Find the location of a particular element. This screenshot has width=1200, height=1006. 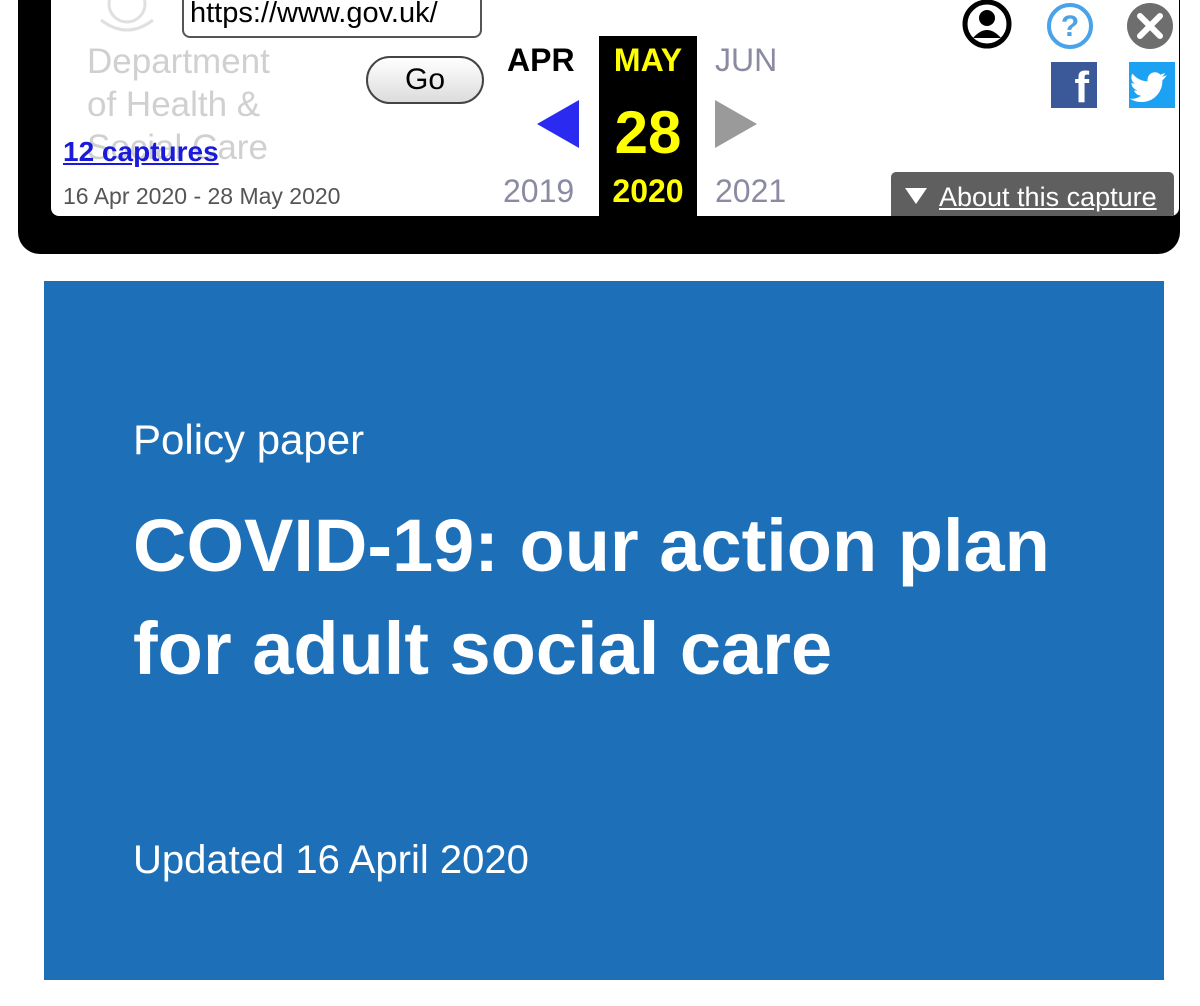

next-capture-arrow is located at coordinates (736, 124).